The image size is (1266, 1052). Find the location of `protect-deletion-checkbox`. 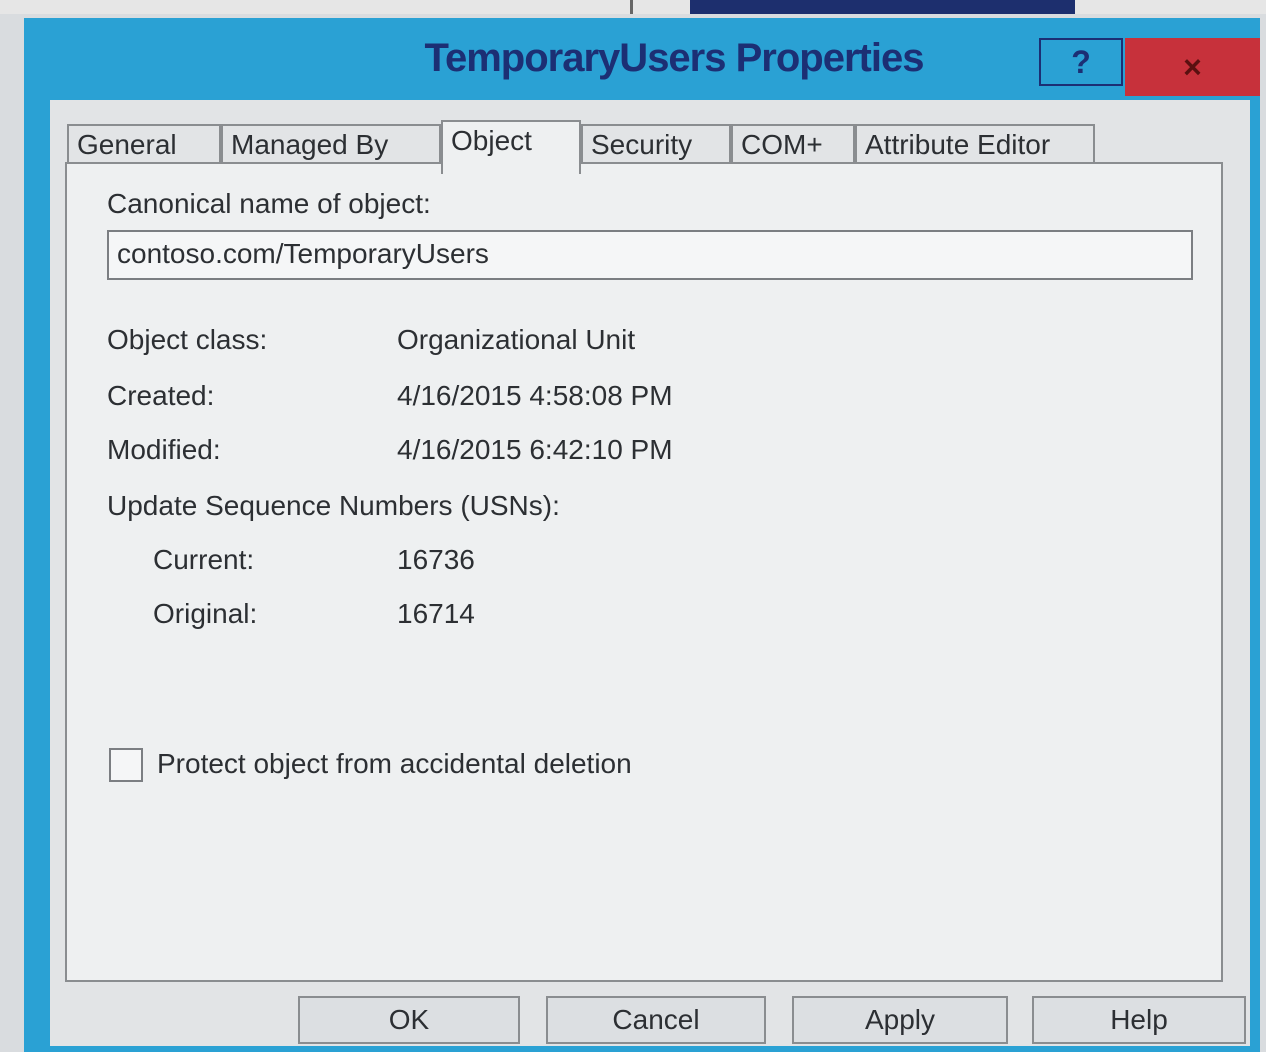

protect-deletion-checkbox is located at coordinates (126, 765).